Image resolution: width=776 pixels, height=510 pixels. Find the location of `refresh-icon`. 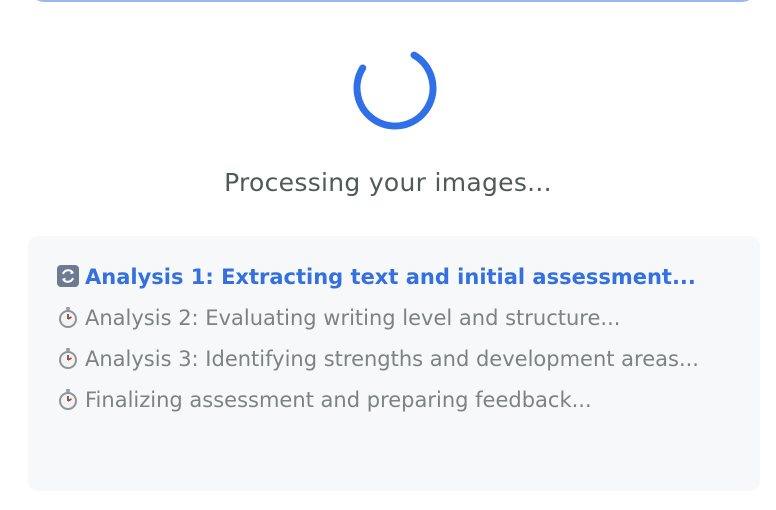

refresh-icon is located at coordinates (68, 275).